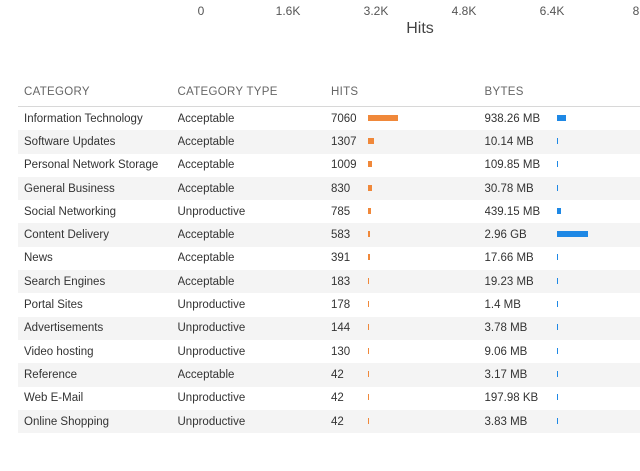 Image resolution: width=640 pixels, height=471 pixels. Describe the element at coordinates (512, 118) in the screenshot. I see `bytes-value: 938.26 MB` at that location.